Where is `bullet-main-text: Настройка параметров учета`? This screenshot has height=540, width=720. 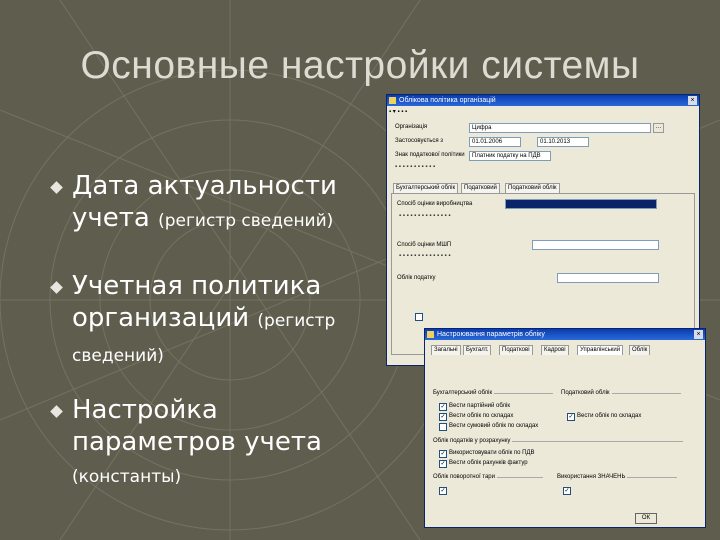 bullet-main-text: Настройка параметров учета is located at coordinates (197, 426).